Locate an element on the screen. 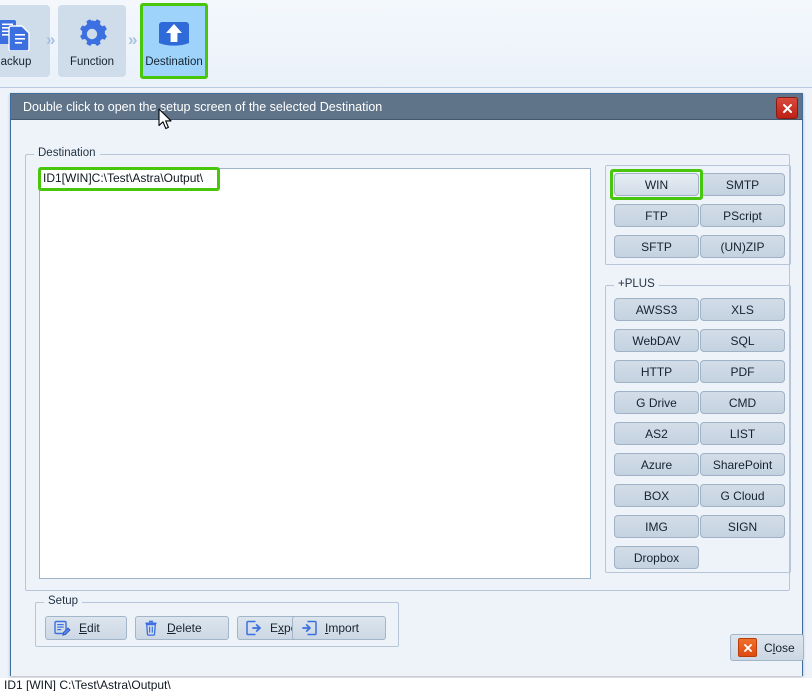 The width and height of the screenshot is (812, 691). step-tile-destination: Destination is located at coordinates (174, 41).